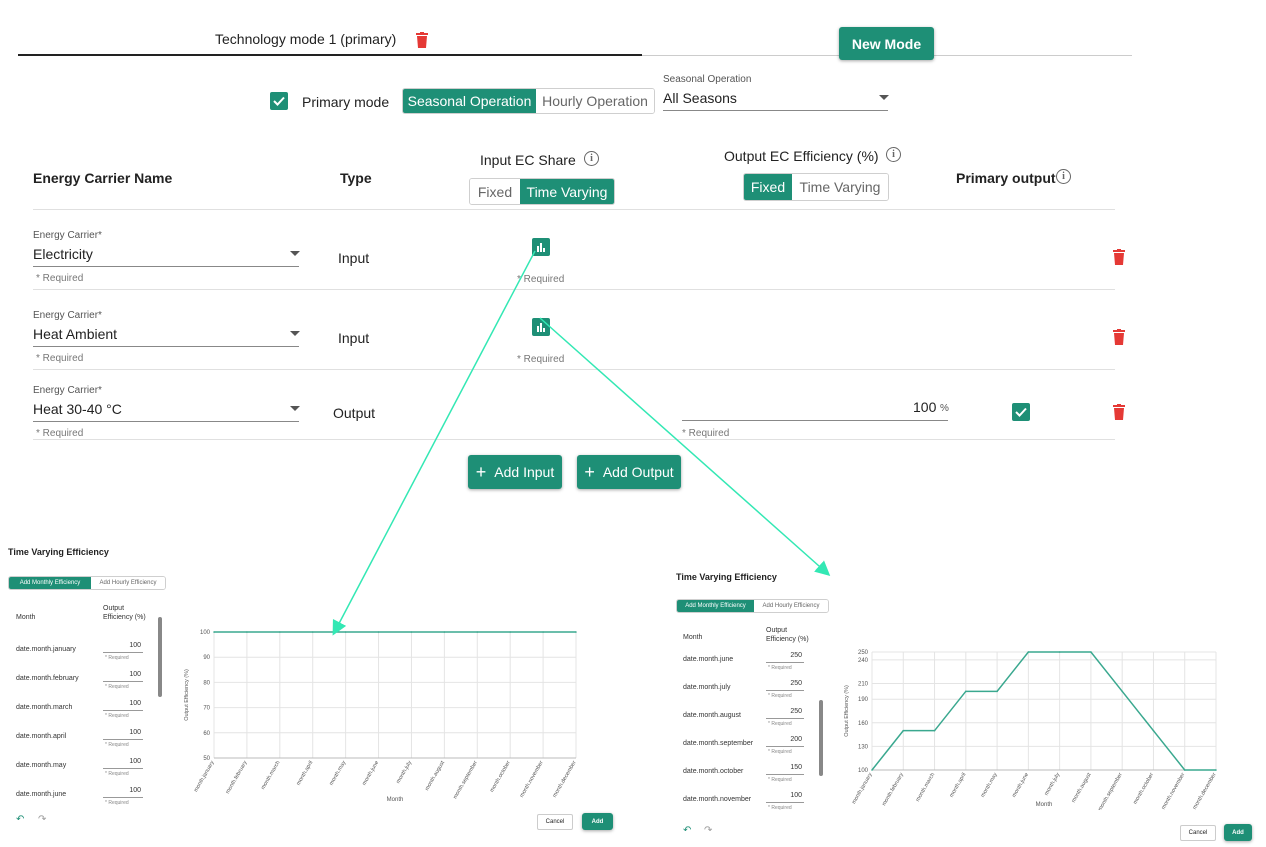 The width and height of the screenshot is (1266, 847). Describe the element at coordinates (884, 97) in the screenshot. I see `chevron-down-icon` at that location.